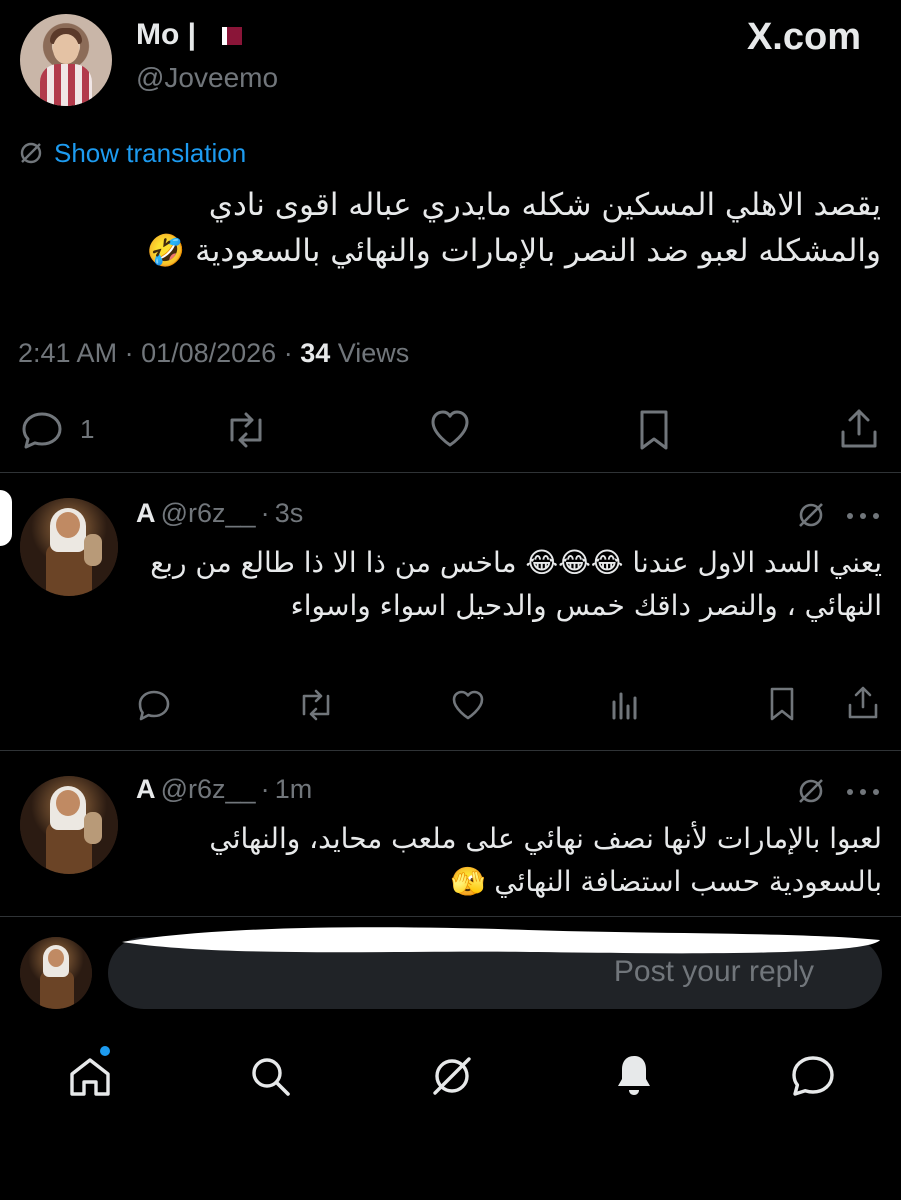 The width and height of the screenshot is (901, 1200). I want to click on composer-avatar, so click(56, 973).